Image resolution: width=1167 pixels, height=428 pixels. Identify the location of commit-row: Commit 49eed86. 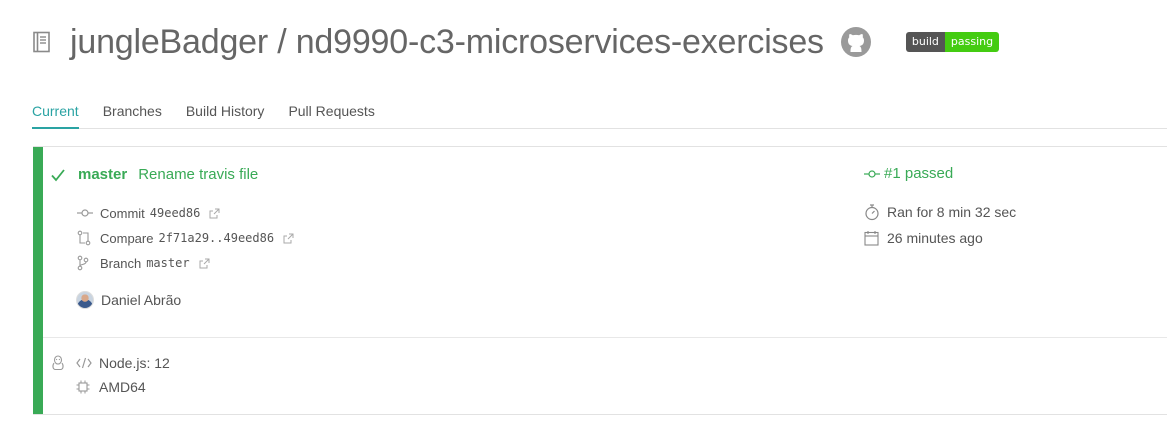
(148, 213).